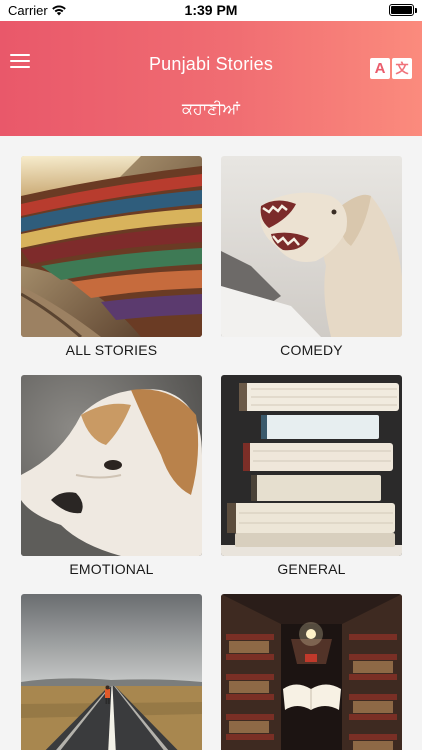  What do you see at coordinates (380, 68) in the screenshot?
I see `translate-letter-tile: A` at bounding box center [380, 68].